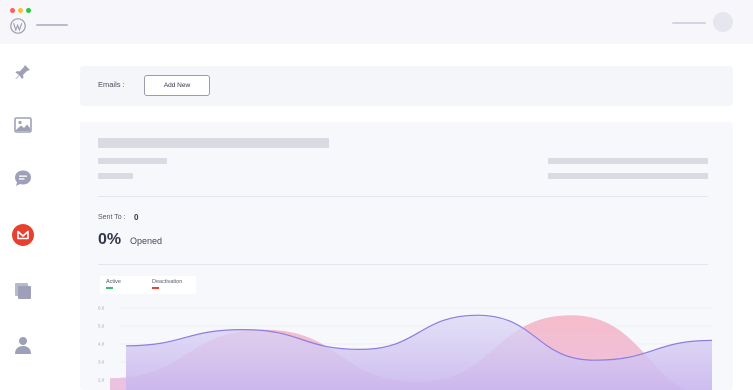 Image resolution: width=753 pixels, height=390 pixels. Describe the element at coordinates (23, 72) in the screenshot. I see `pin-icon` at that location.